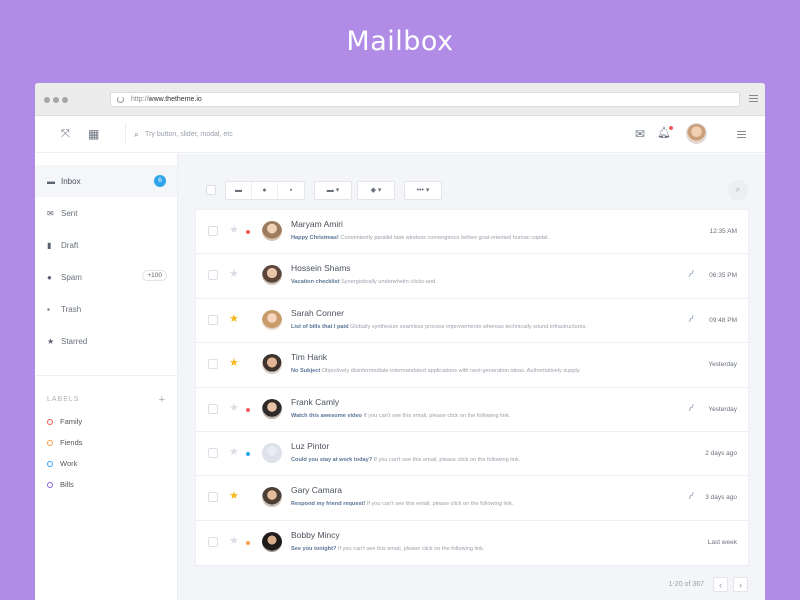 The image size is (800, 600). Describe the element at coordinates (740, 584) in the screenshot. I see `next-page-button: ›` at that location.